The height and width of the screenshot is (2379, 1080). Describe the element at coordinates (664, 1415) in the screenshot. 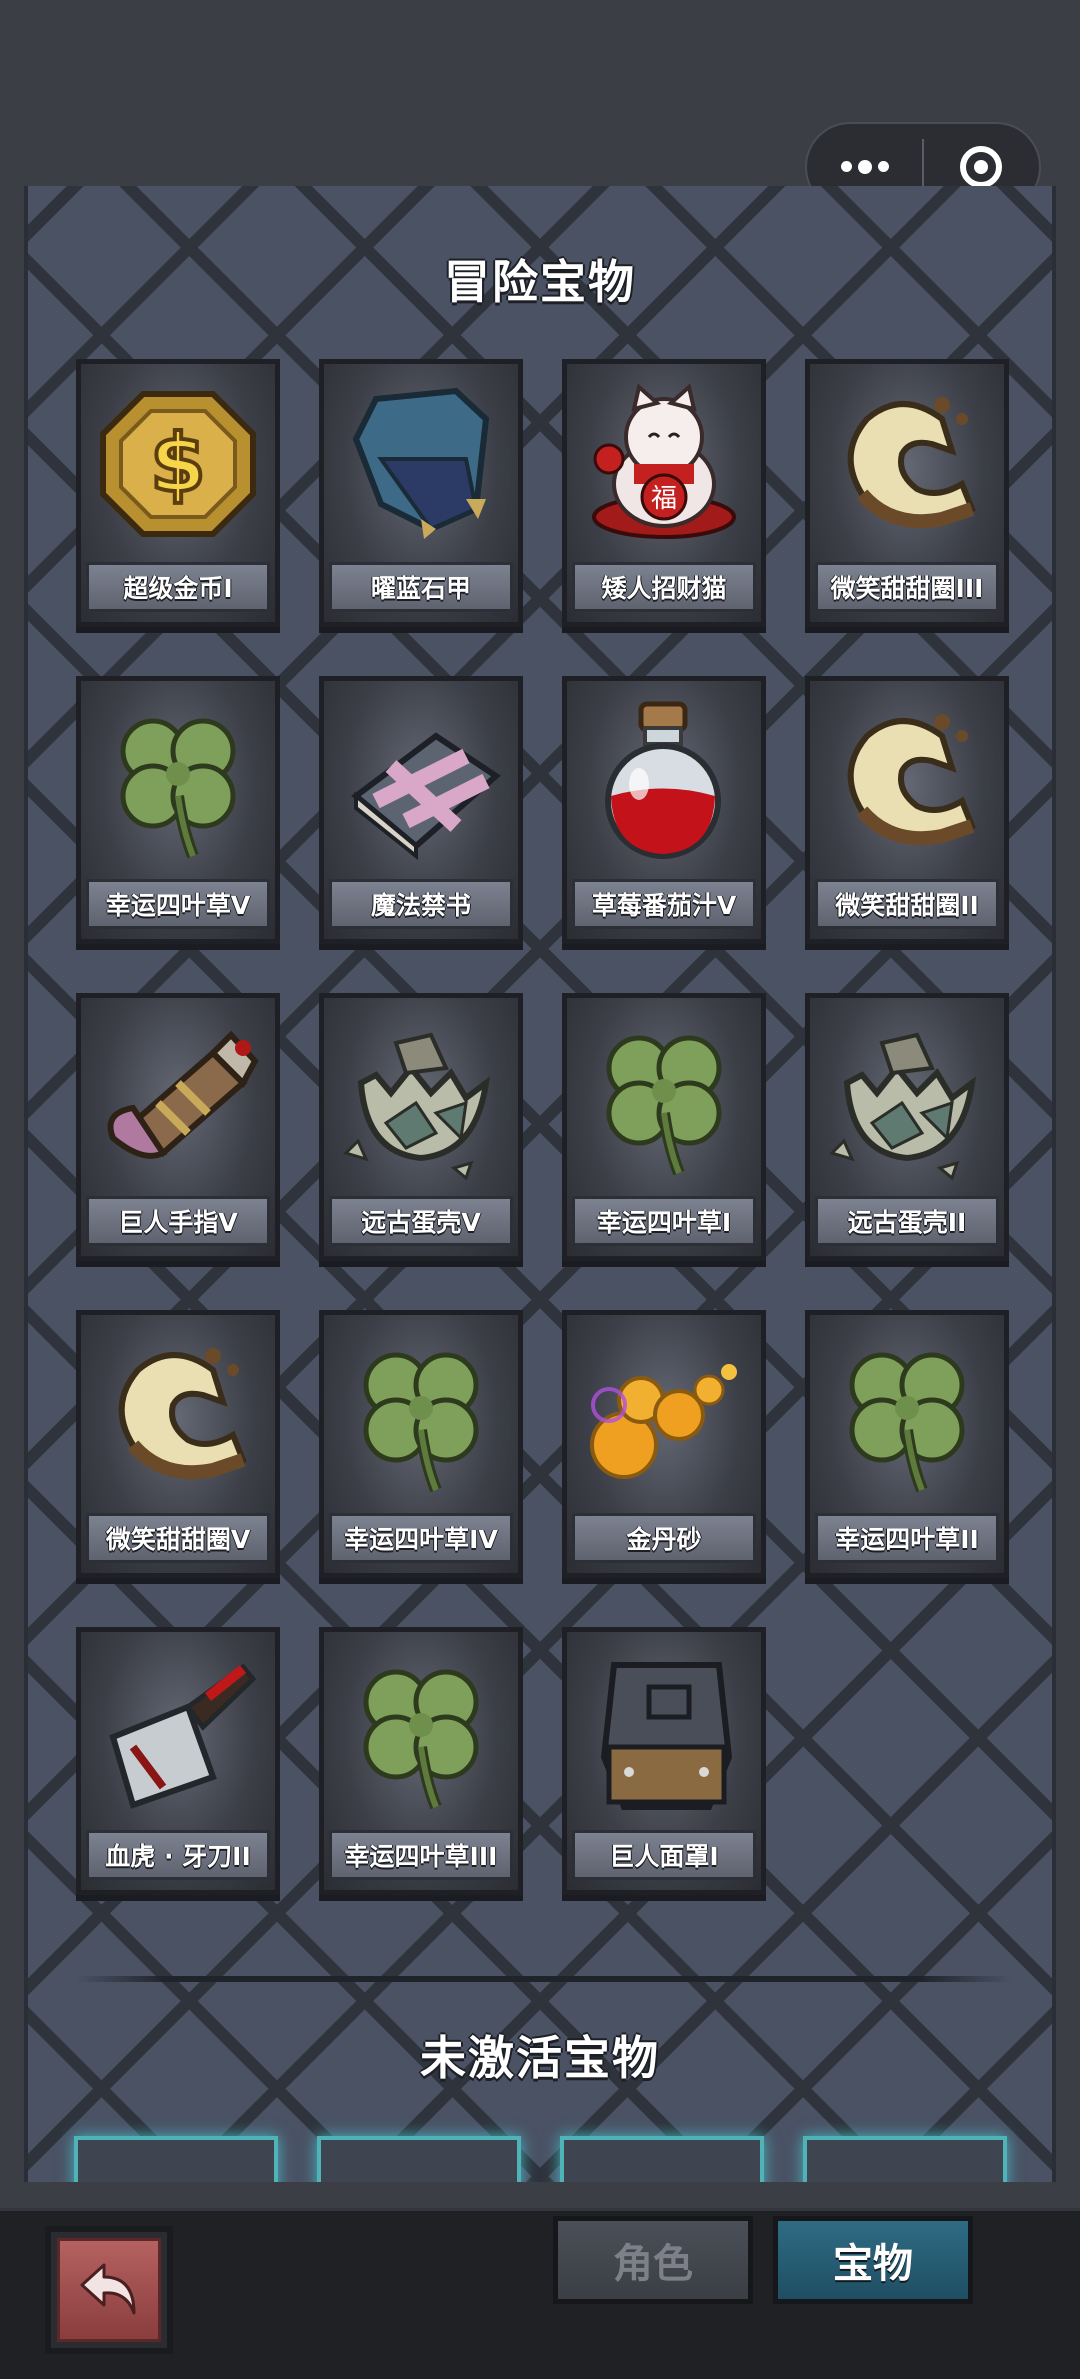

I see `golden-pills-icon` at that location.